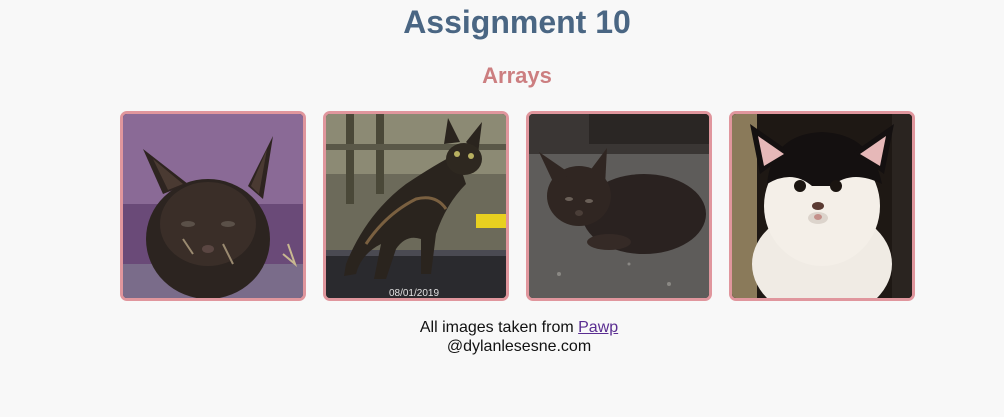  I want to click on image-credit: All images taken from Pawp, so click(502, 327).